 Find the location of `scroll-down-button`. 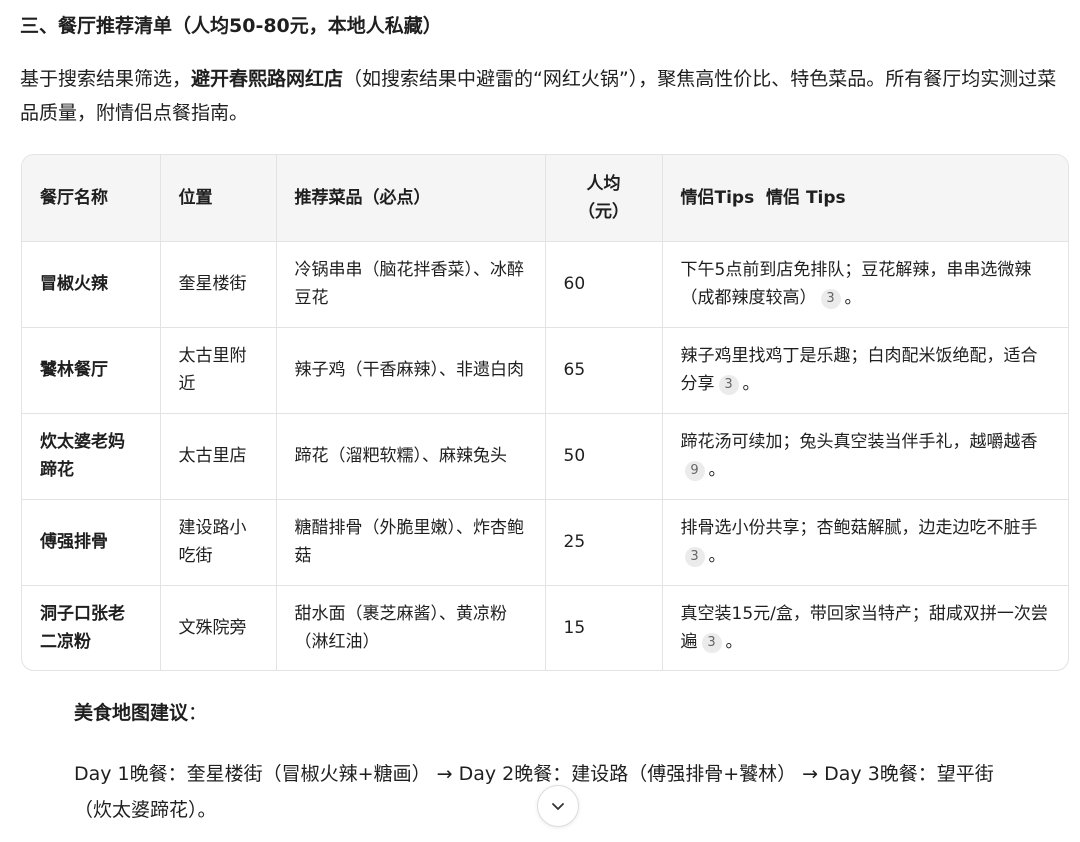

scroll-down-button is located at coordinates (558, 806).